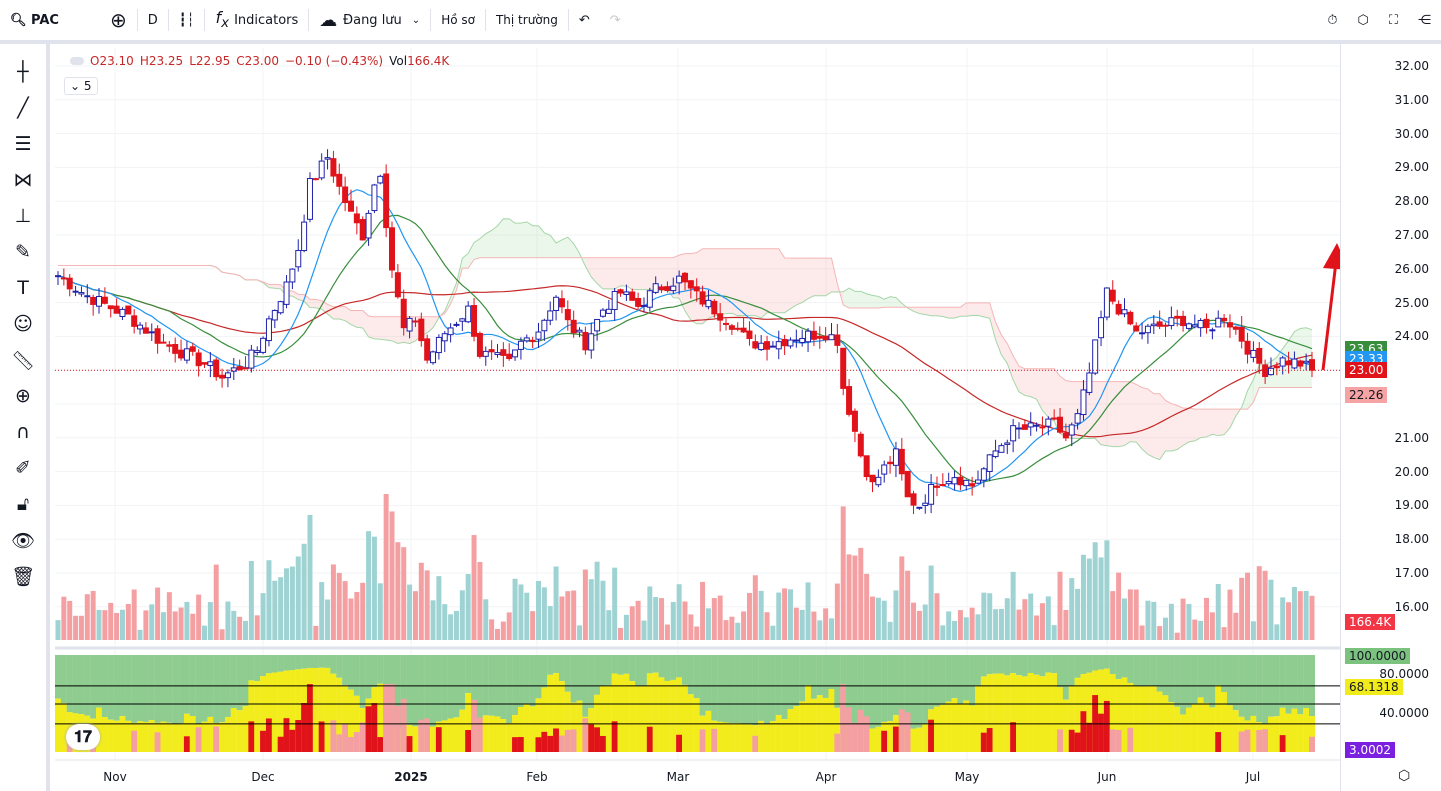 The height and width of the screenshot is (791, 1441). I want to click on indicators-toggle: ⌄ 5, so click(81, 86).